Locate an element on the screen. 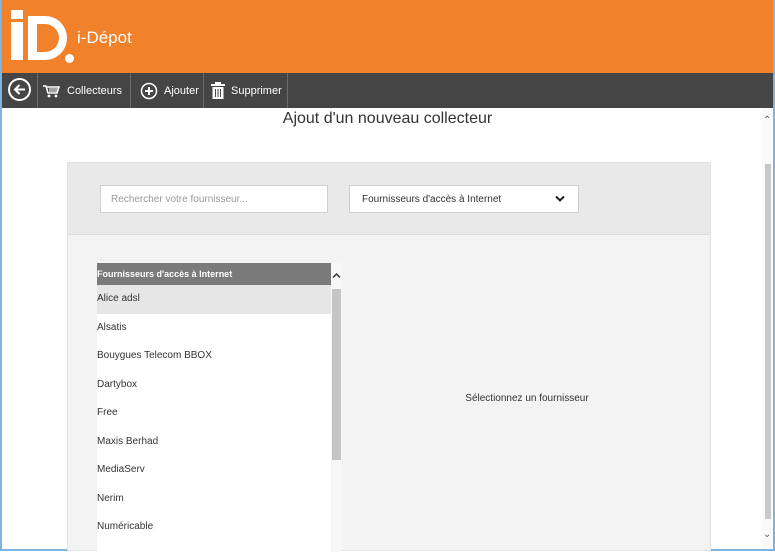  chevron-up-icon is located at coordinates (336, 276).